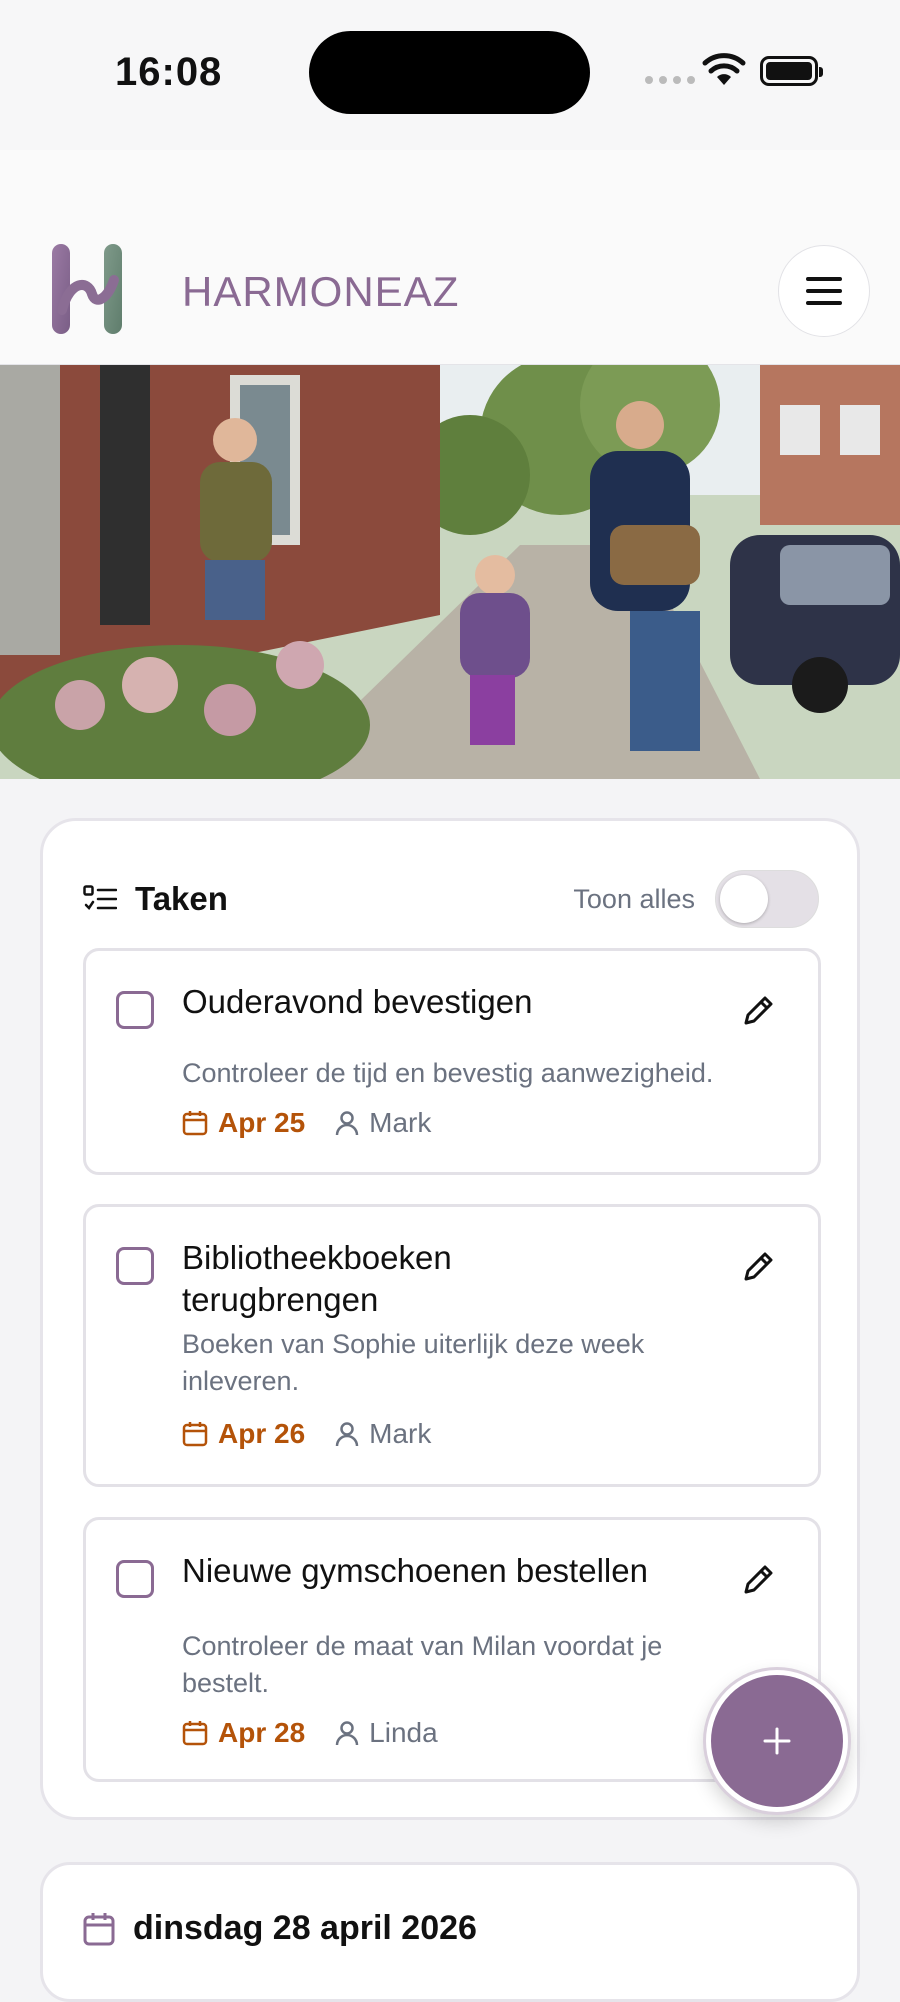  What do you see at coordinates (696, 899) in the screenshot?
I see `show-all-control: Toon alles` at bounding box center [696, 899].